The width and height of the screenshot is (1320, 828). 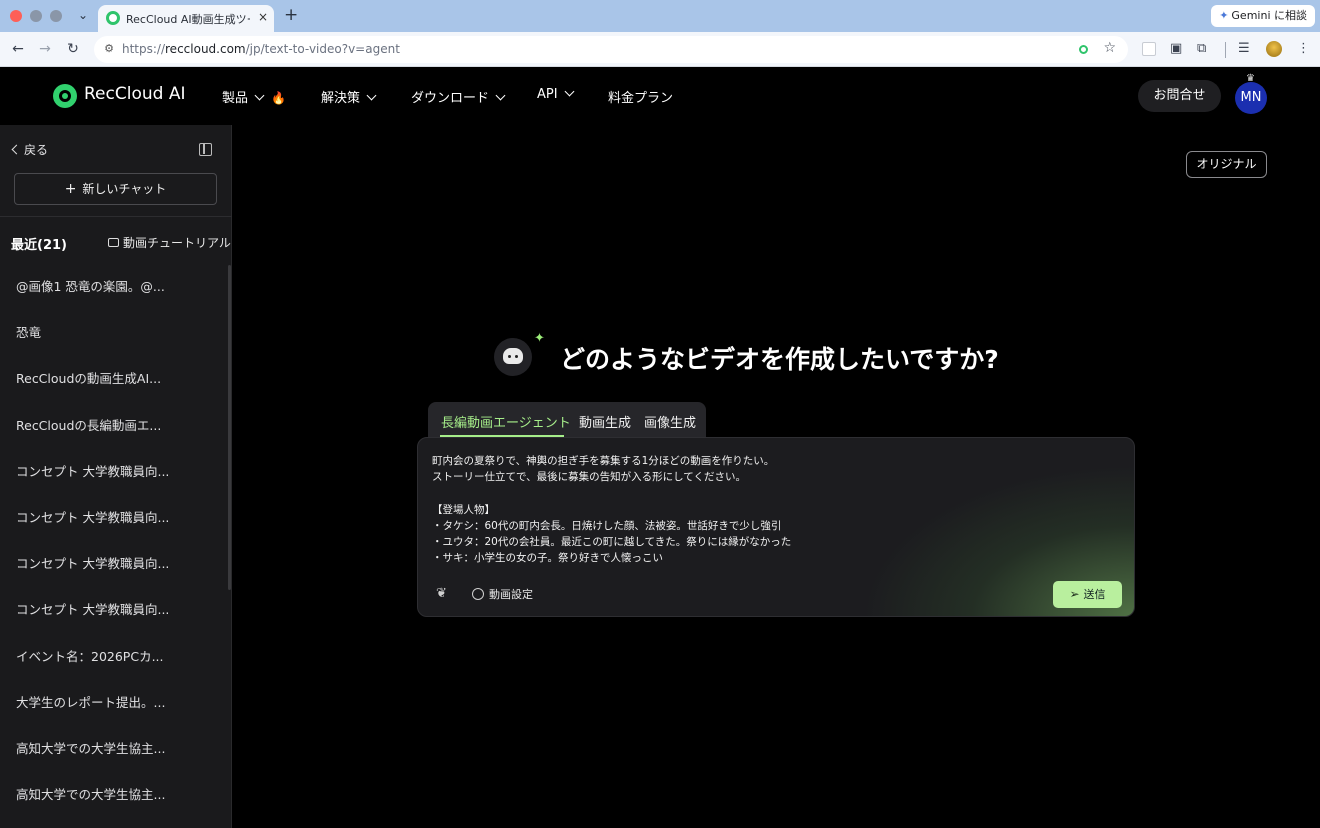 I want to click on browser-tab-title: RecCloud AI動画生成ツール - 5, so click(x=188, y=19).